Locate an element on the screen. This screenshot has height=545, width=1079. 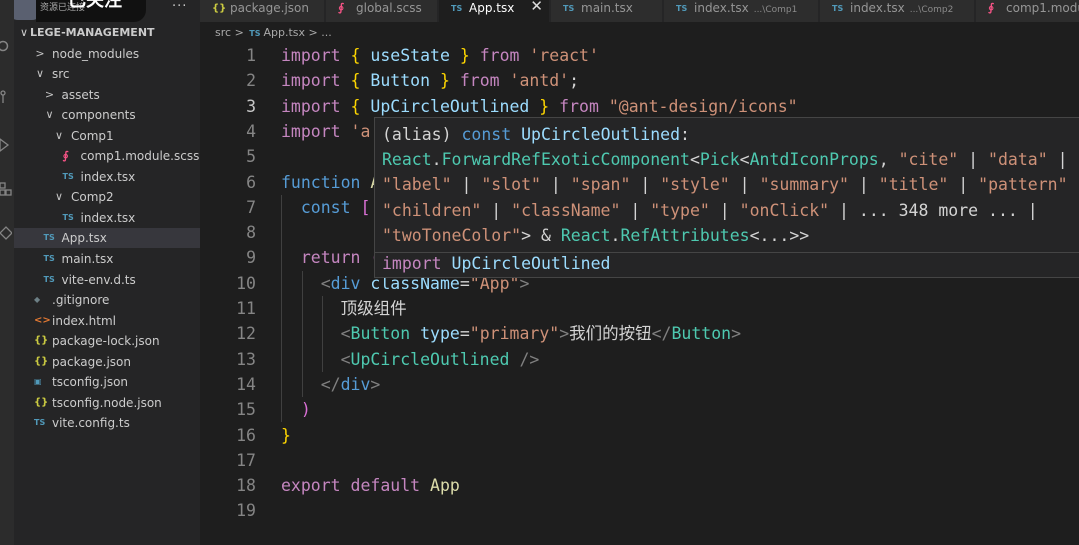
tree-file: TS vite.config.ts is located at coordinates (107, 423).